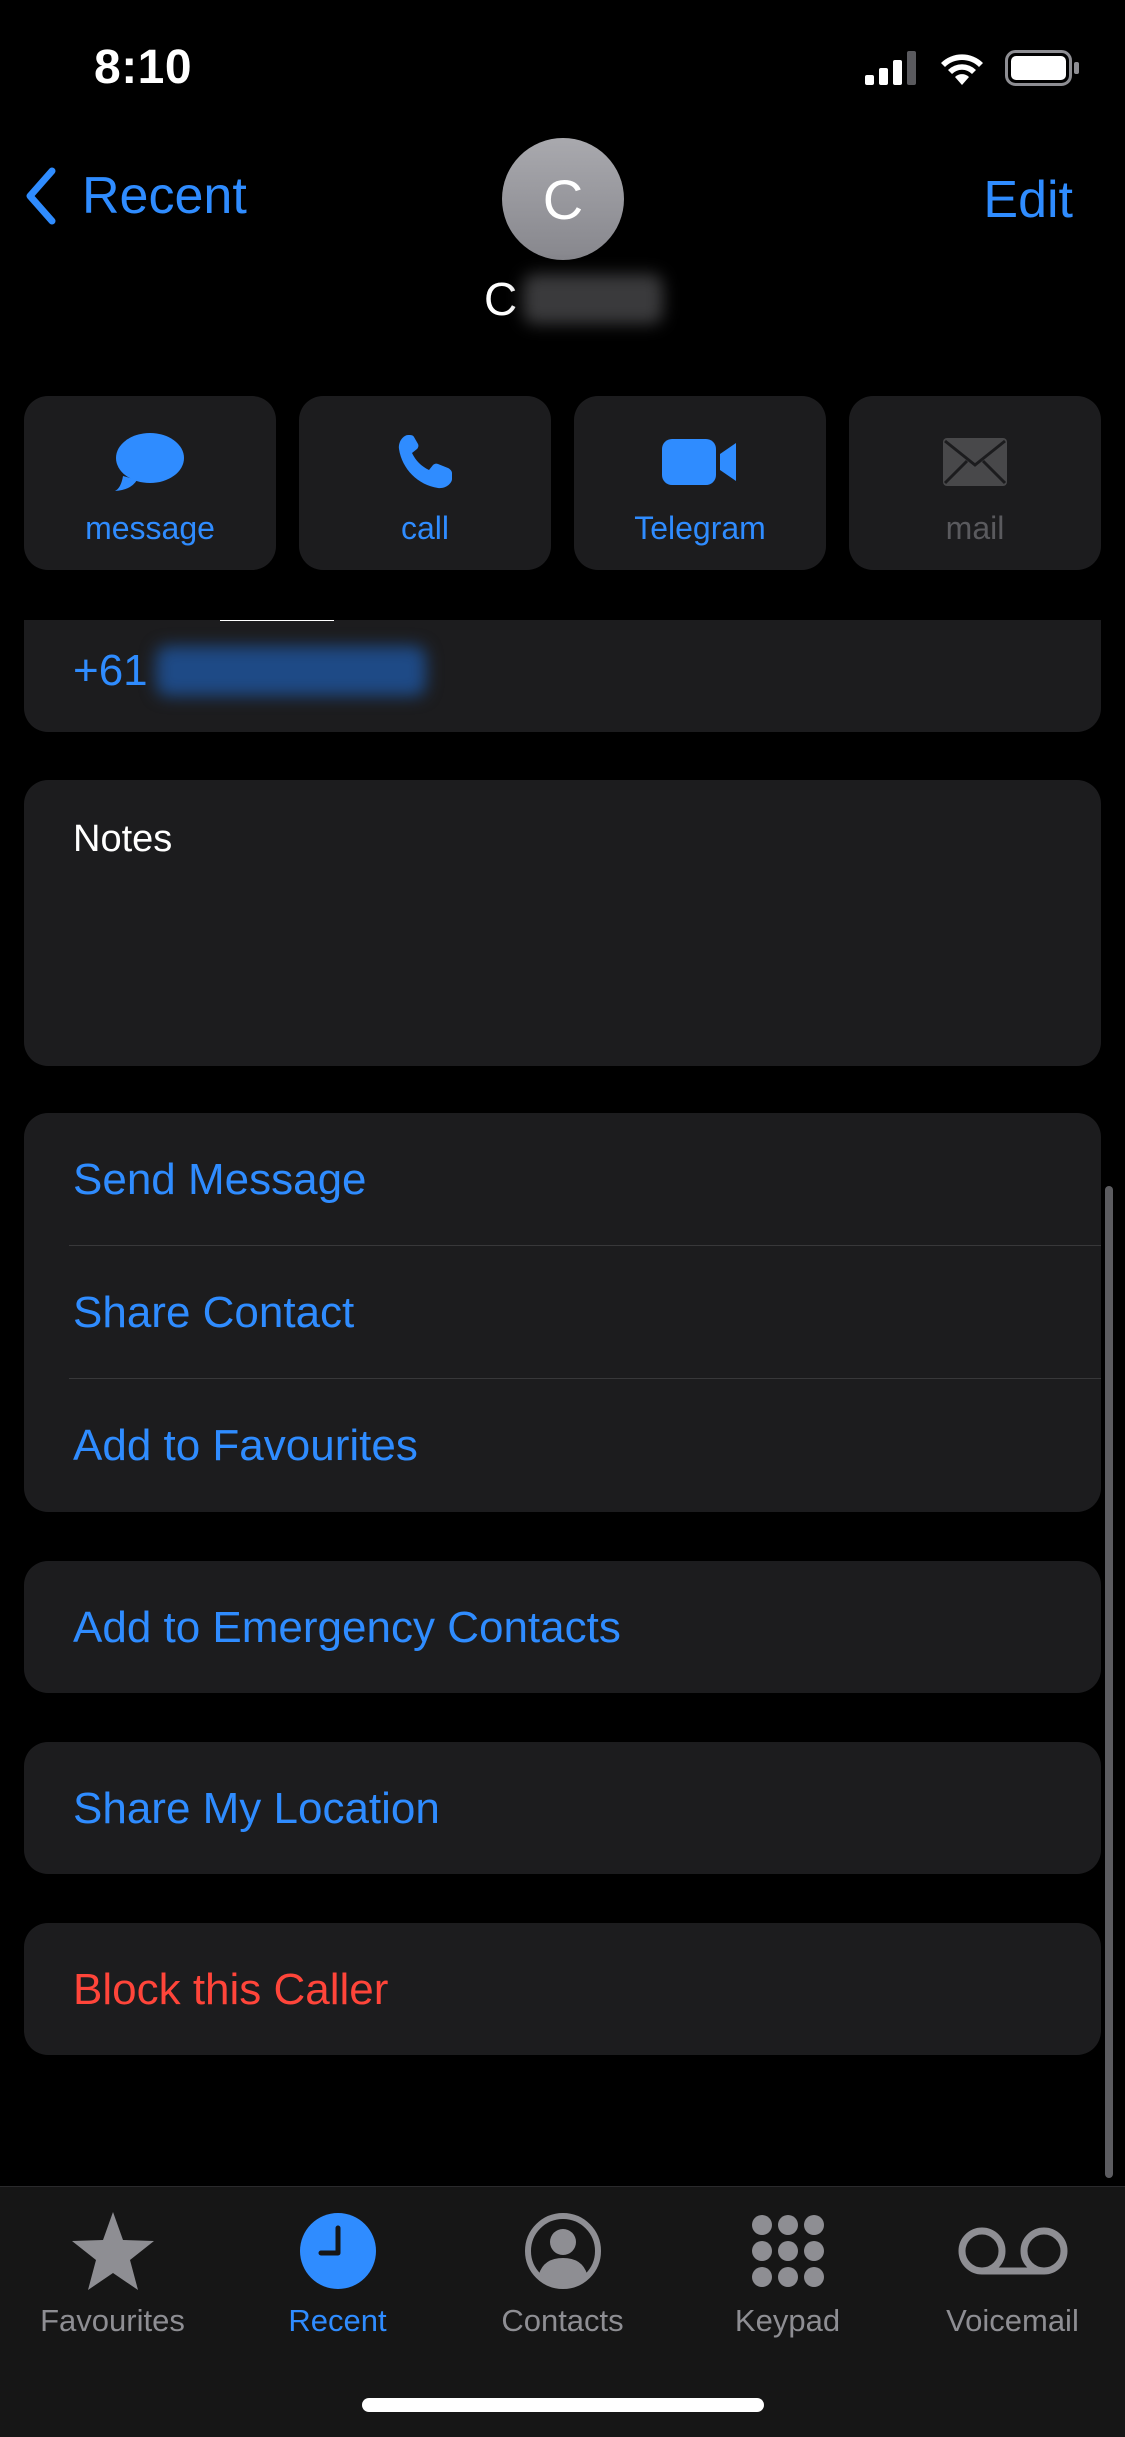 This screenshot has height=2437, width=1125. What do you see at coordinates (1012, 2251) in the screenshot?
I see `voicemail-icon` at bounding box center [1012, 2251].